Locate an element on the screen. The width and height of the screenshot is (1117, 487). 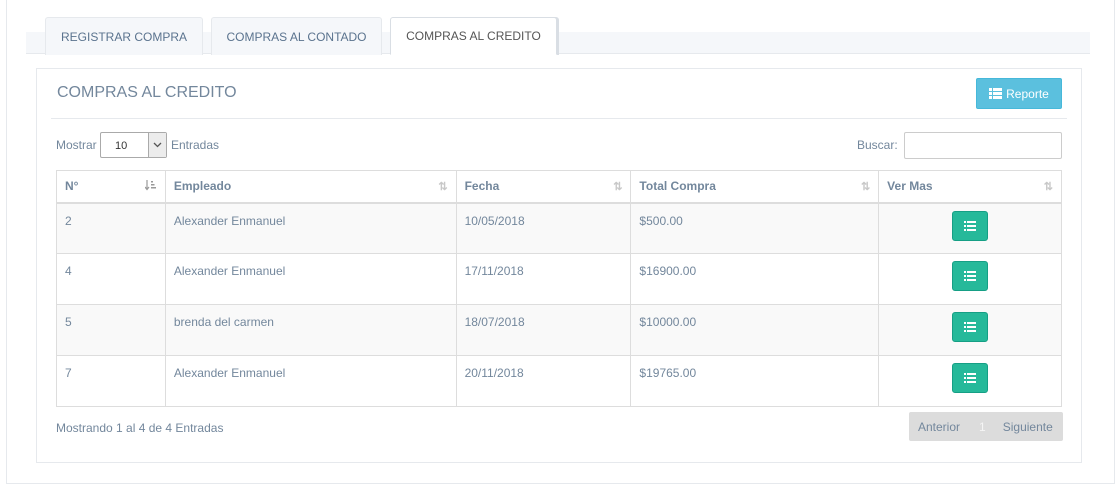
pagination: Anterior 1 Siguiente is located at coordinates (986, 426).